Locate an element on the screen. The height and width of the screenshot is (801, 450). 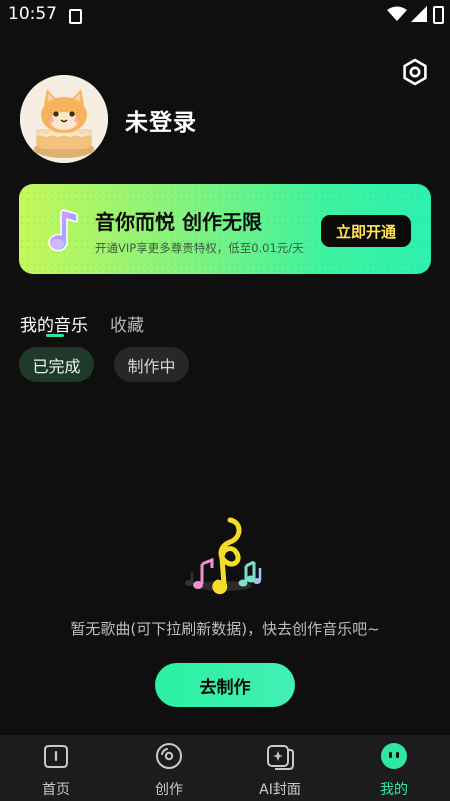
open-vip-button: 立即开通 is located at coordinates (366, 231).